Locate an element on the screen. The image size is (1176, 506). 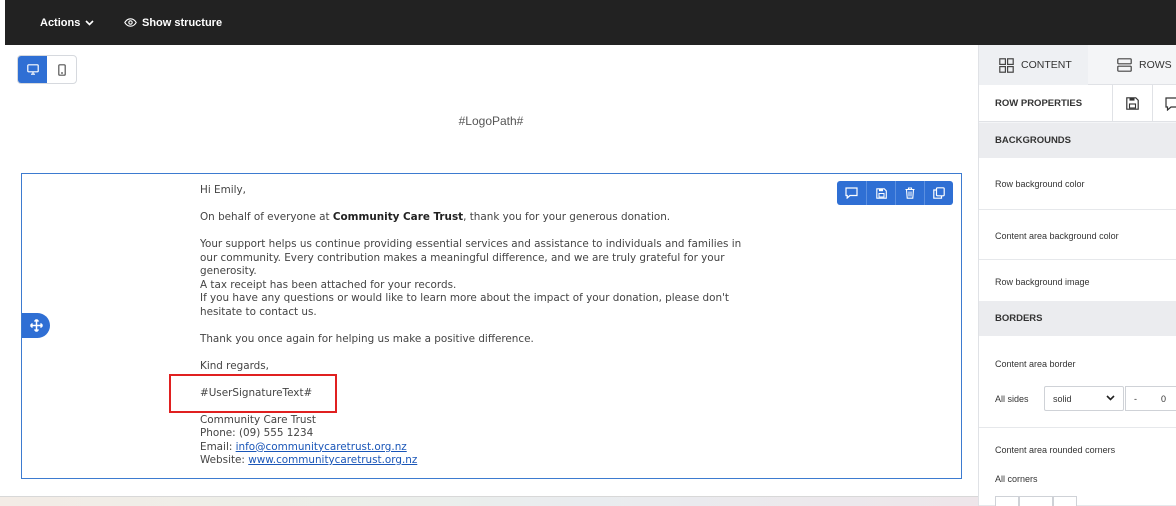
row-background-color-label: Row background color is located at coordinates (1040, 184).